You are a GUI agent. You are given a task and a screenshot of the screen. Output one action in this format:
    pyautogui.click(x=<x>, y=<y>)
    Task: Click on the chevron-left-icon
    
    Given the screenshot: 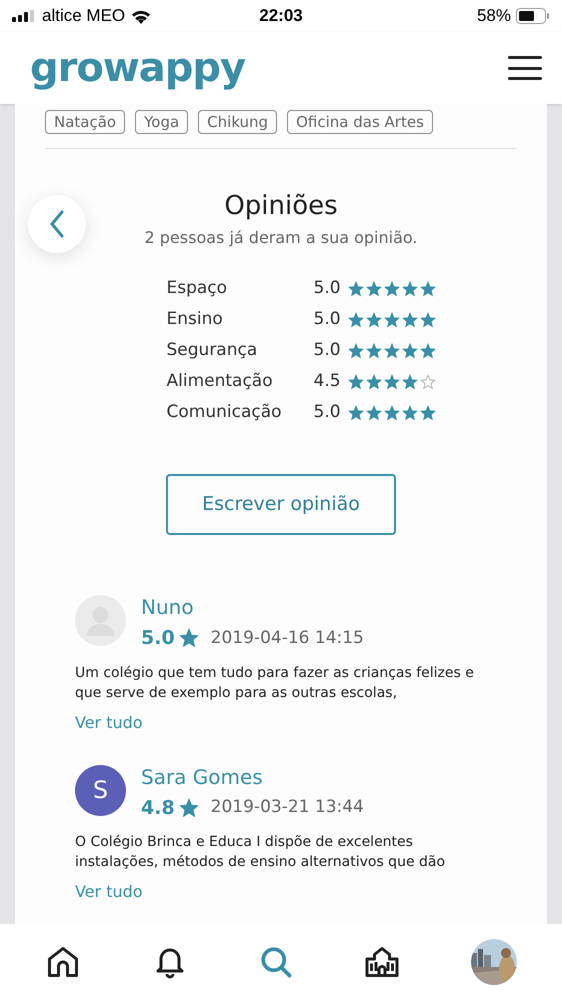 What is the action you would take?
    pyautogui.click(x=57, y=224)
    